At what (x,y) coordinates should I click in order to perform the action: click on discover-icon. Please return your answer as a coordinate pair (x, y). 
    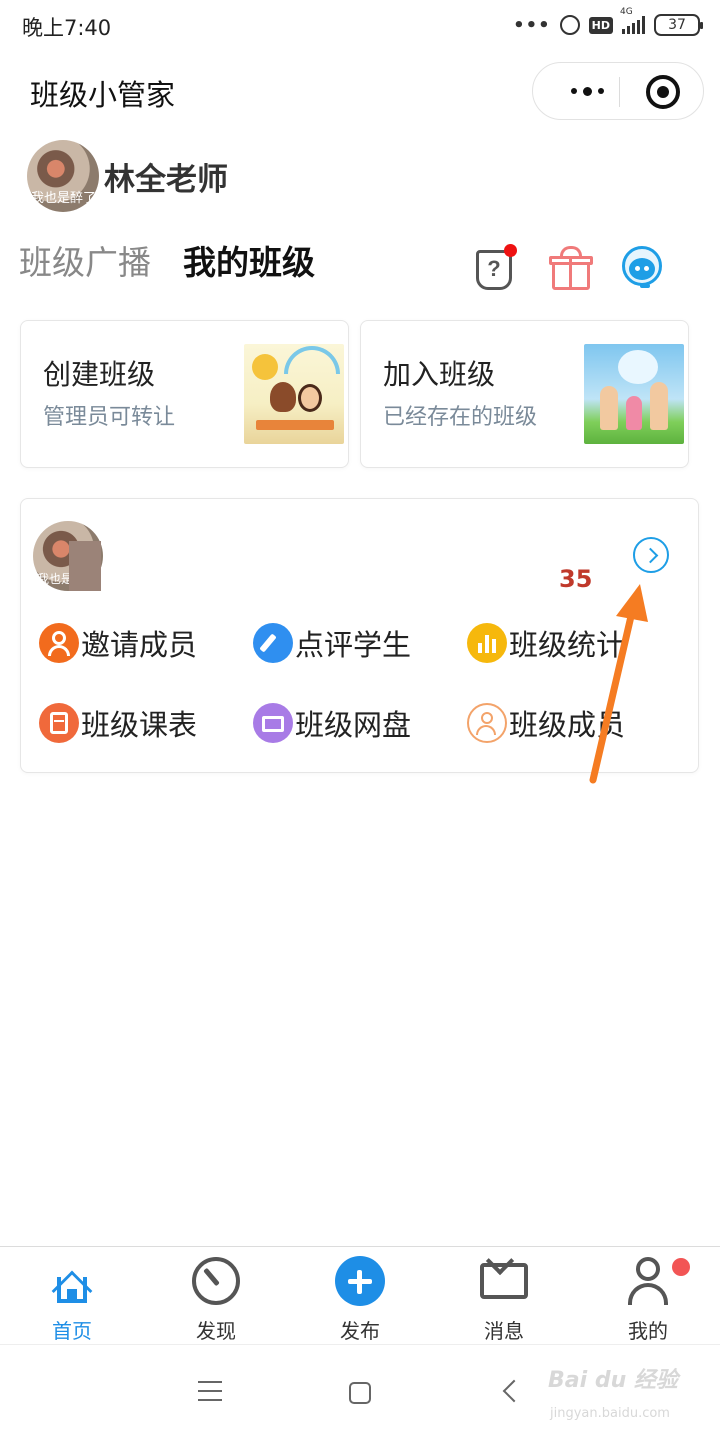
    Looking at the image, I should click on (216, 1281).